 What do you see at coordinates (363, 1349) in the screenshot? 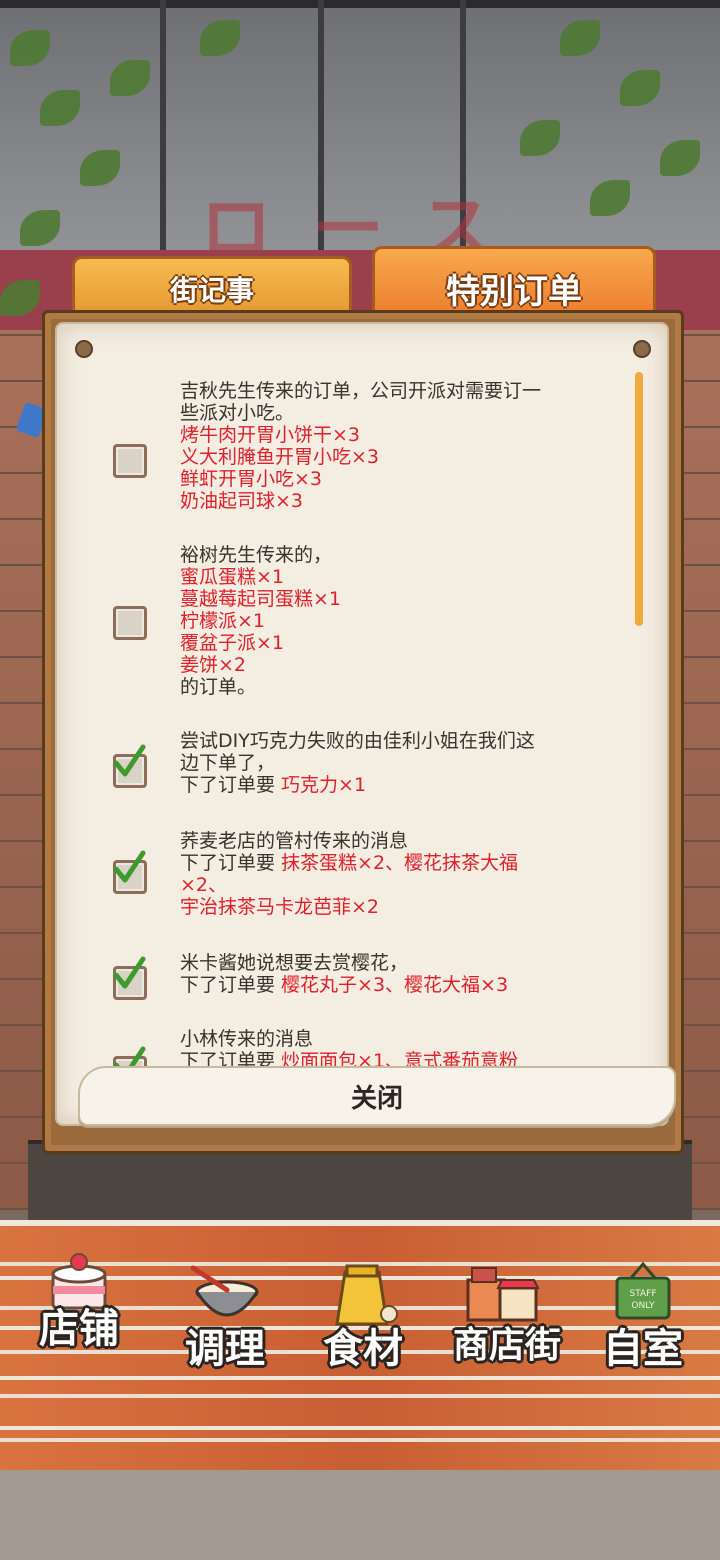
I see `nav-ingredients-label: 食材` at bounding box center [363, 1349].